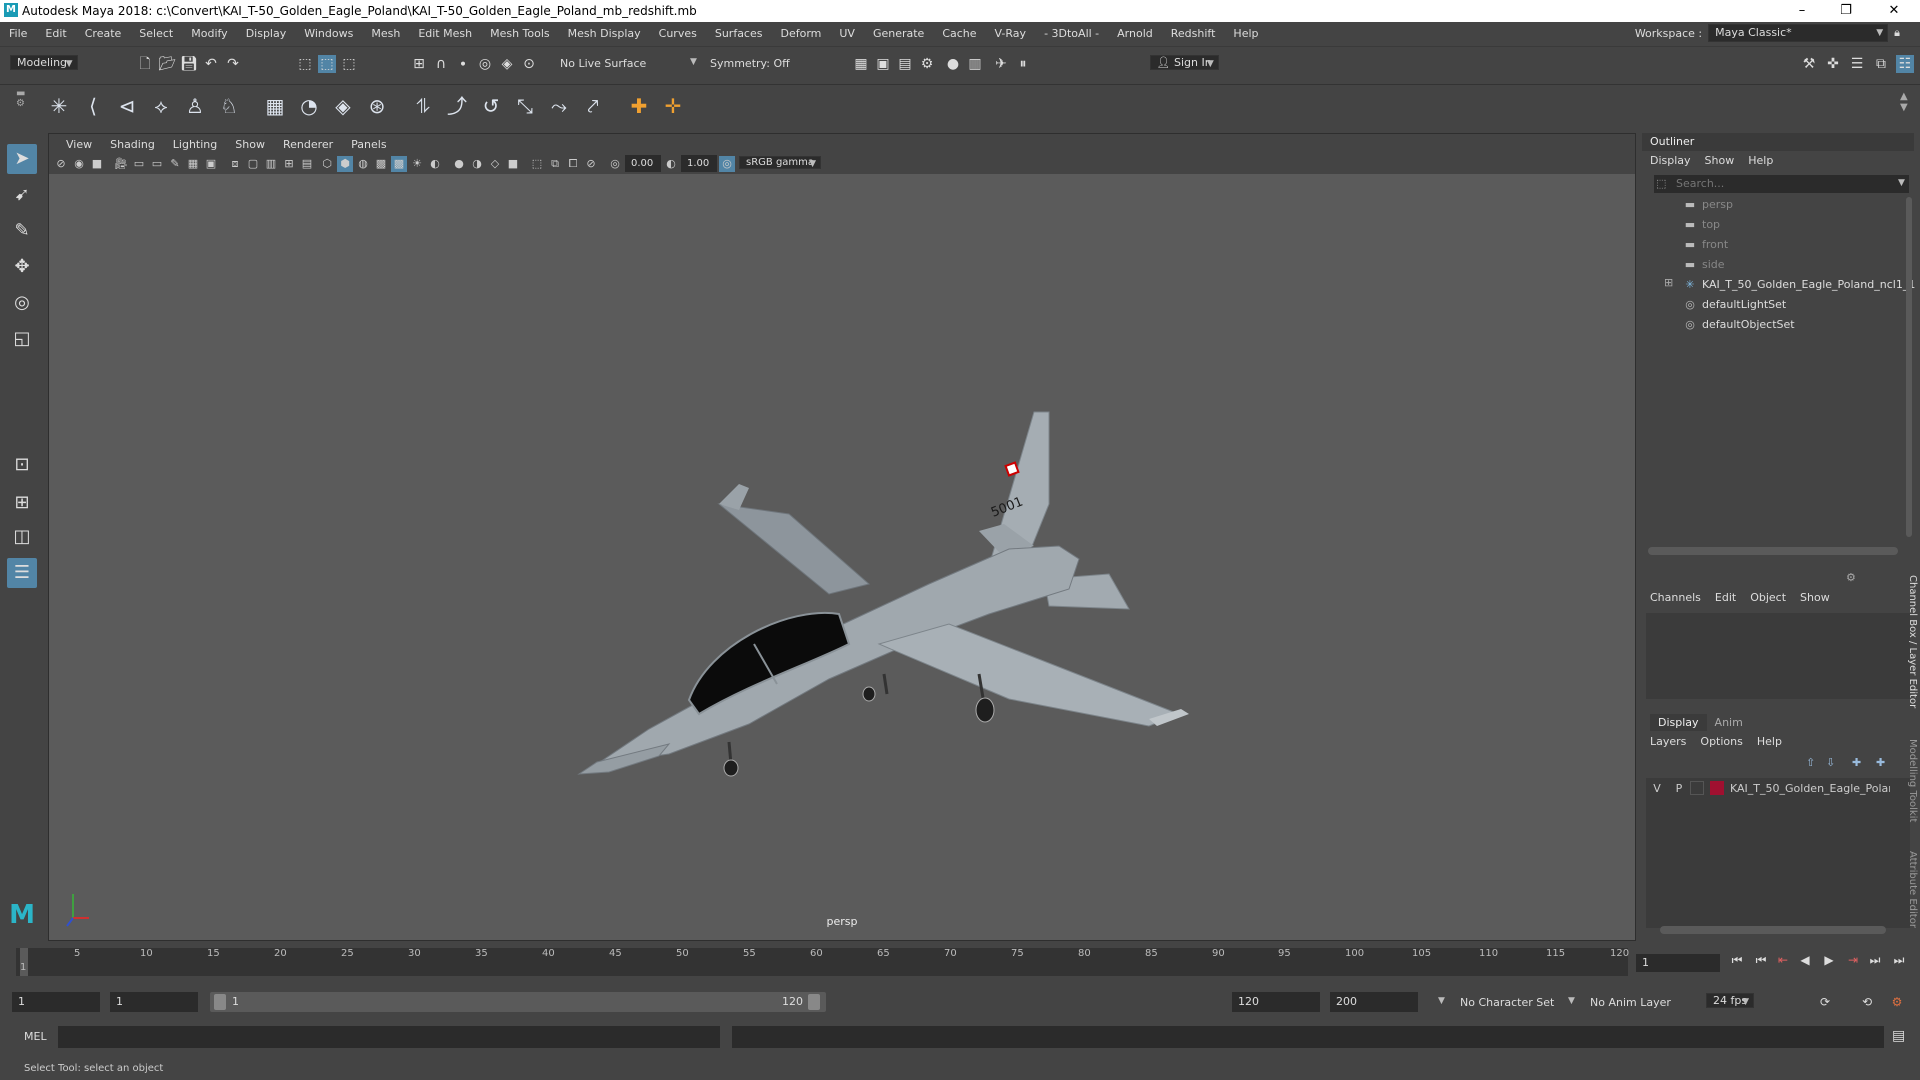  Describe the element at coordinates (1071, 33) in the screenshot. I see `menu-3dtoall: - 3DtoAll -` at that location.